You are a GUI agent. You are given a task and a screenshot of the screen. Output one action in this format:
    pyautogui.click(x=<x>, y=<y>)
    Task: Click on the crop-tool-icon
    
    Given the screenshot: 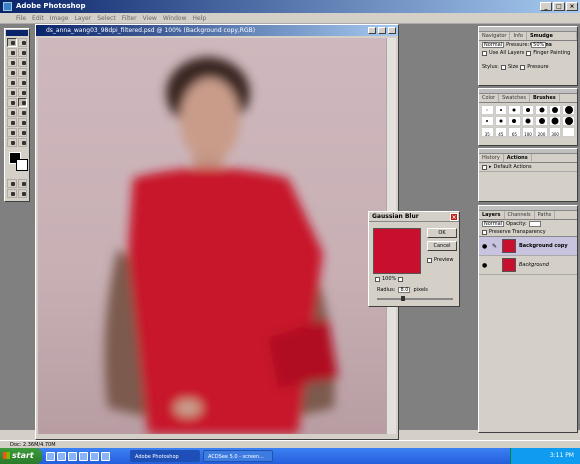 What is the action you would take?
    pyautogui.click(x=12, y=62)
    